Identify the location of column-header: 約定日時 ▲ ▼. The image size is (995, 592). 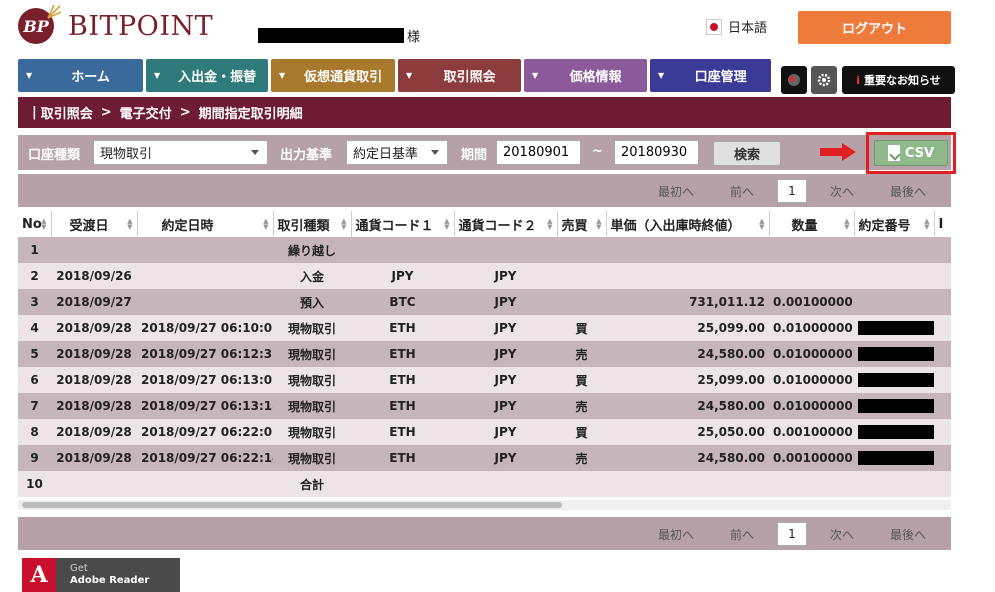
(205, 224).